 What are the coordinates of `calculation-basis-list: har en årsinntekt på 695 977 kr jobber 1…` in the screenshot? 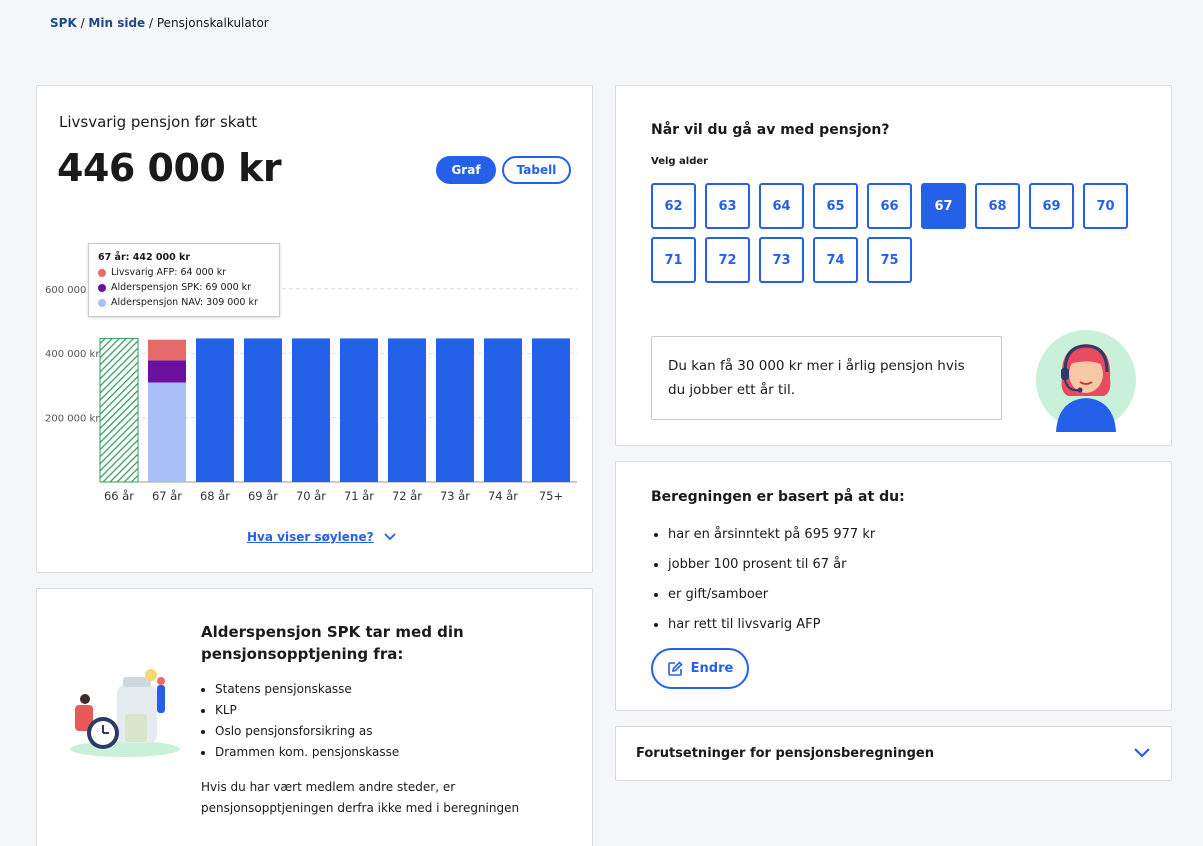 It's located at (771, 580).